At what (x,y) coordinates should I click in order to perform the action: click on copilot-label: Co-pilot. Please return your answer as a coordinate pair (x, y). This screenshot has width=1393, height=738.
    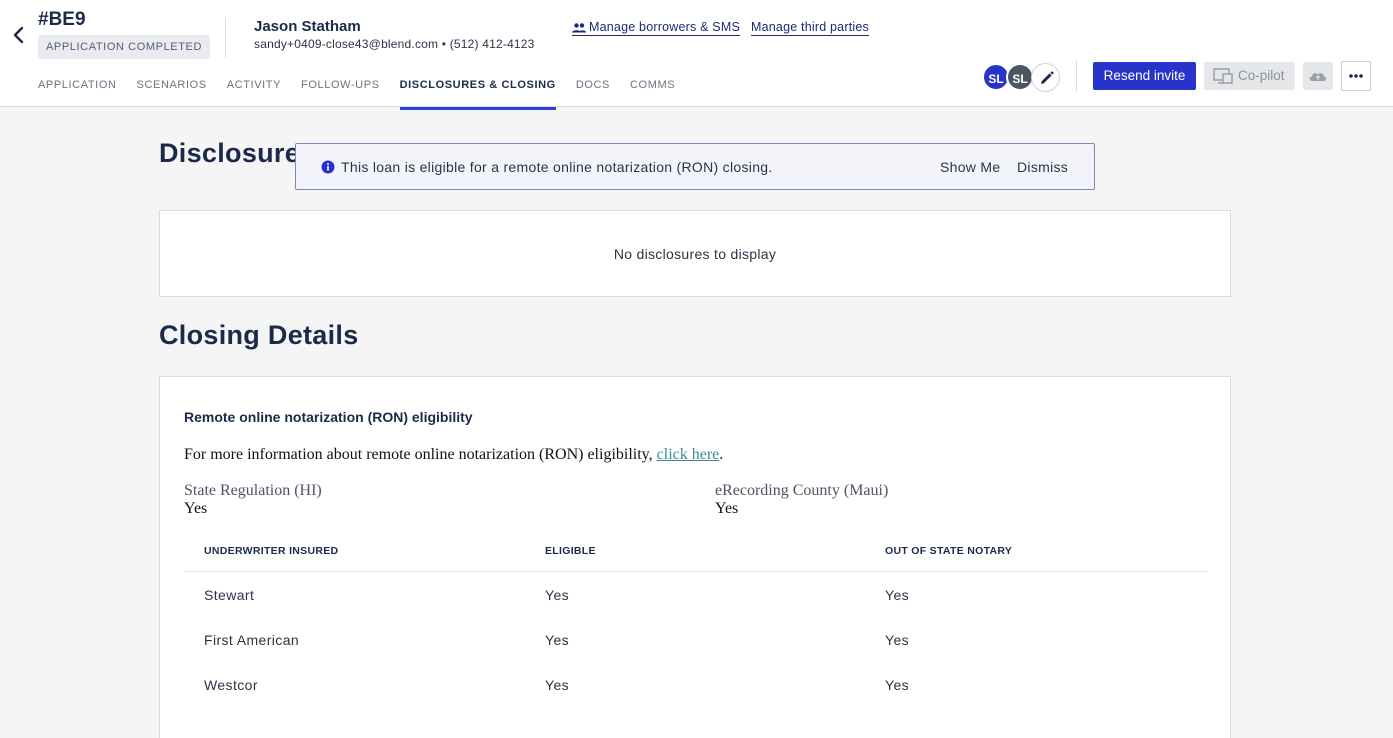
    Looking at the image, I should click on (1261, 75).